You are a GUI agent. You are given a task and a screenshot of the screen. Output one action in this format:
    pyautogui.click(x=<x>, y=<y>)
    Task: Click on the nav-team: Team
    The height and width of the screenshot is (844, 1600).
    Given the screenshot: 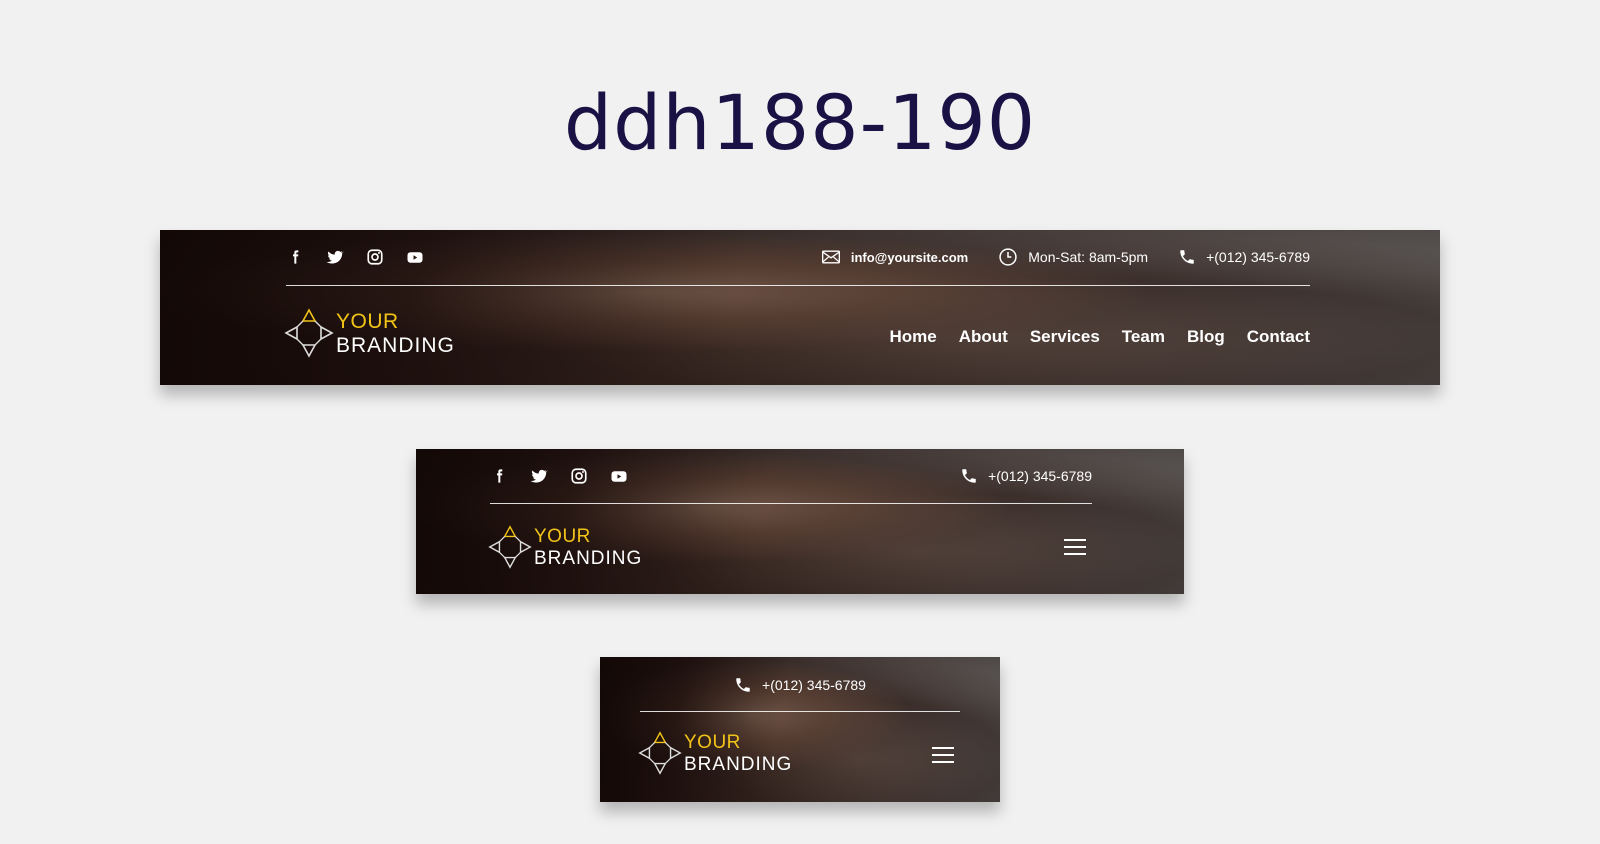 What is the action you would take?
    pyautogui.click(x=1143, y=337)
    